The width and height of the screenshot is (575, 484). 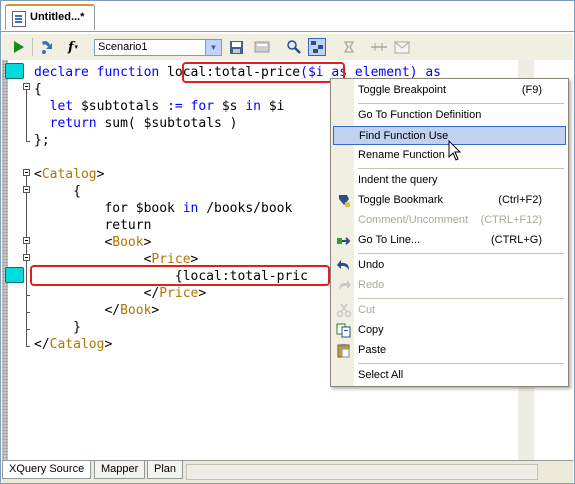 I want to click on toolbar: f ▾ Scenario1 ▼, so click(x=287, y=47).